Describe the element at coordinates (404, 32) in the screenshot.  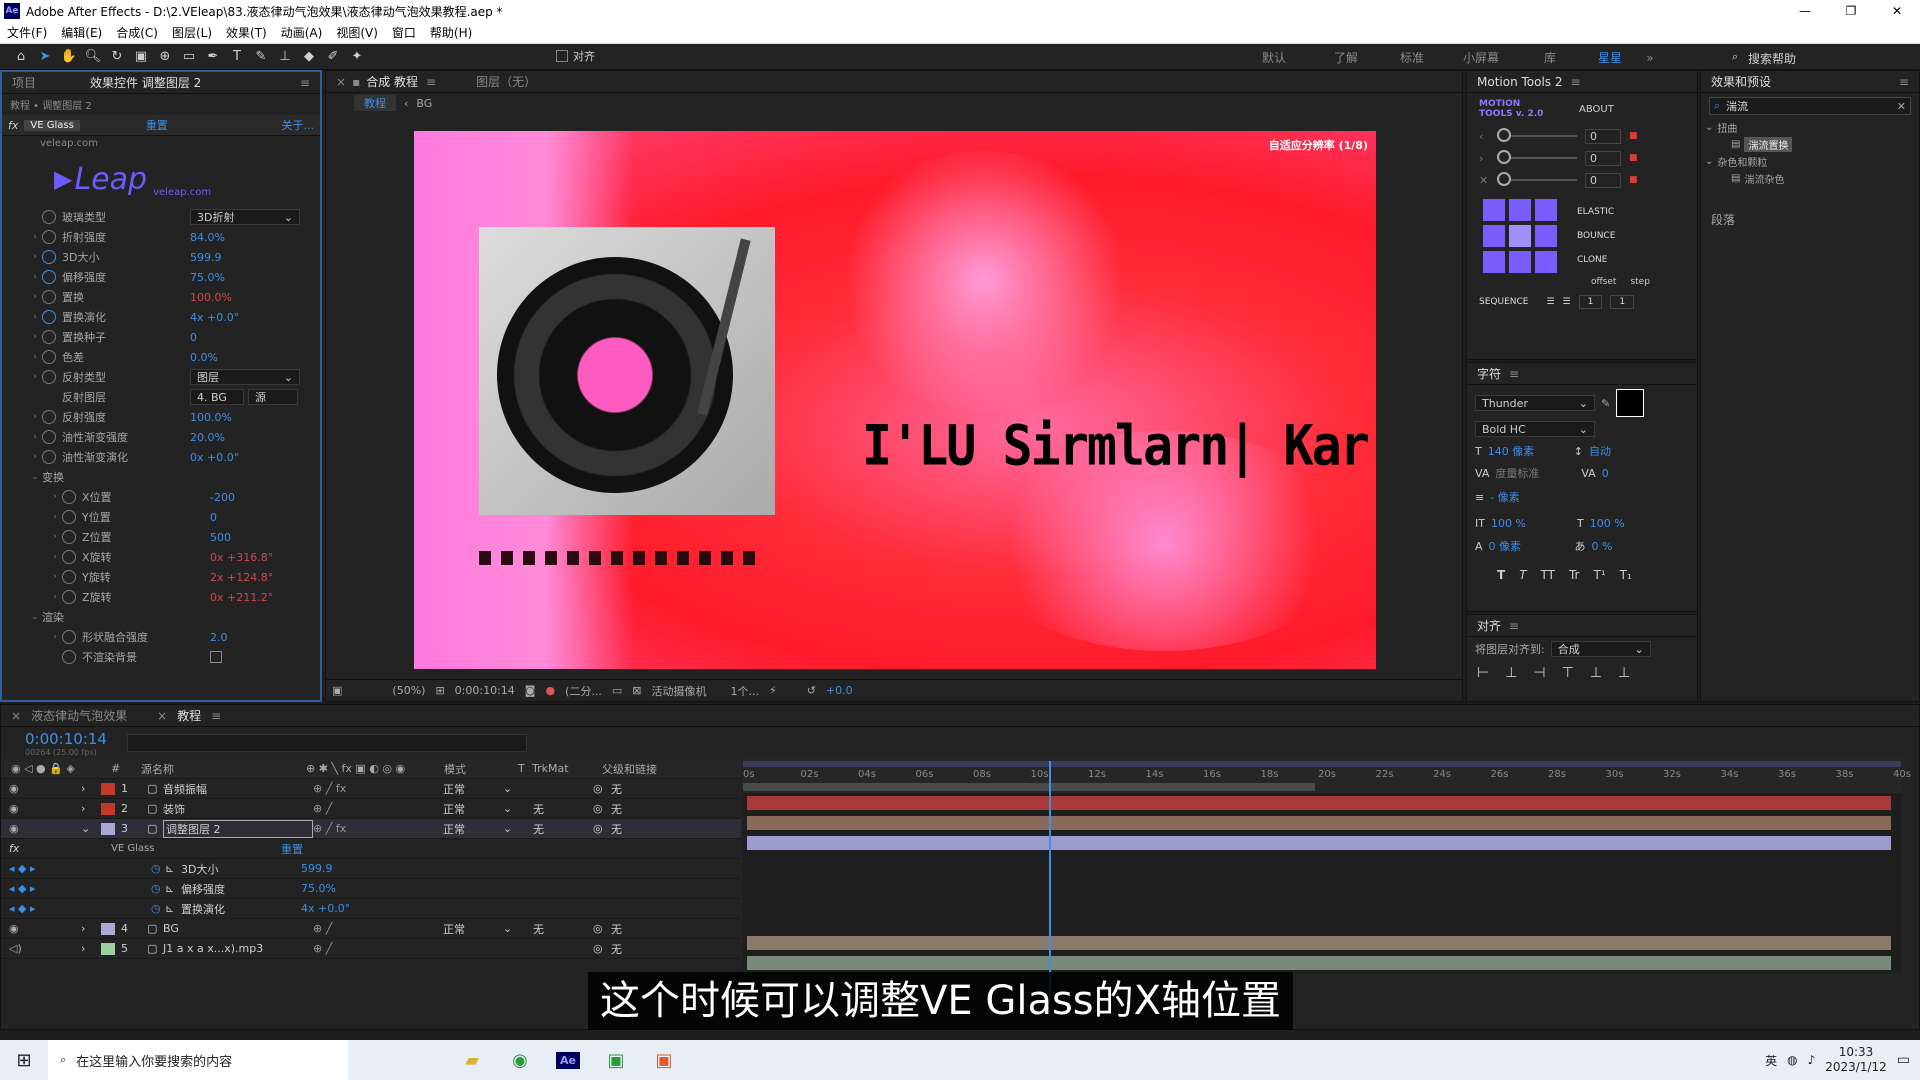
I see `menu-window: 窗口` at that location.